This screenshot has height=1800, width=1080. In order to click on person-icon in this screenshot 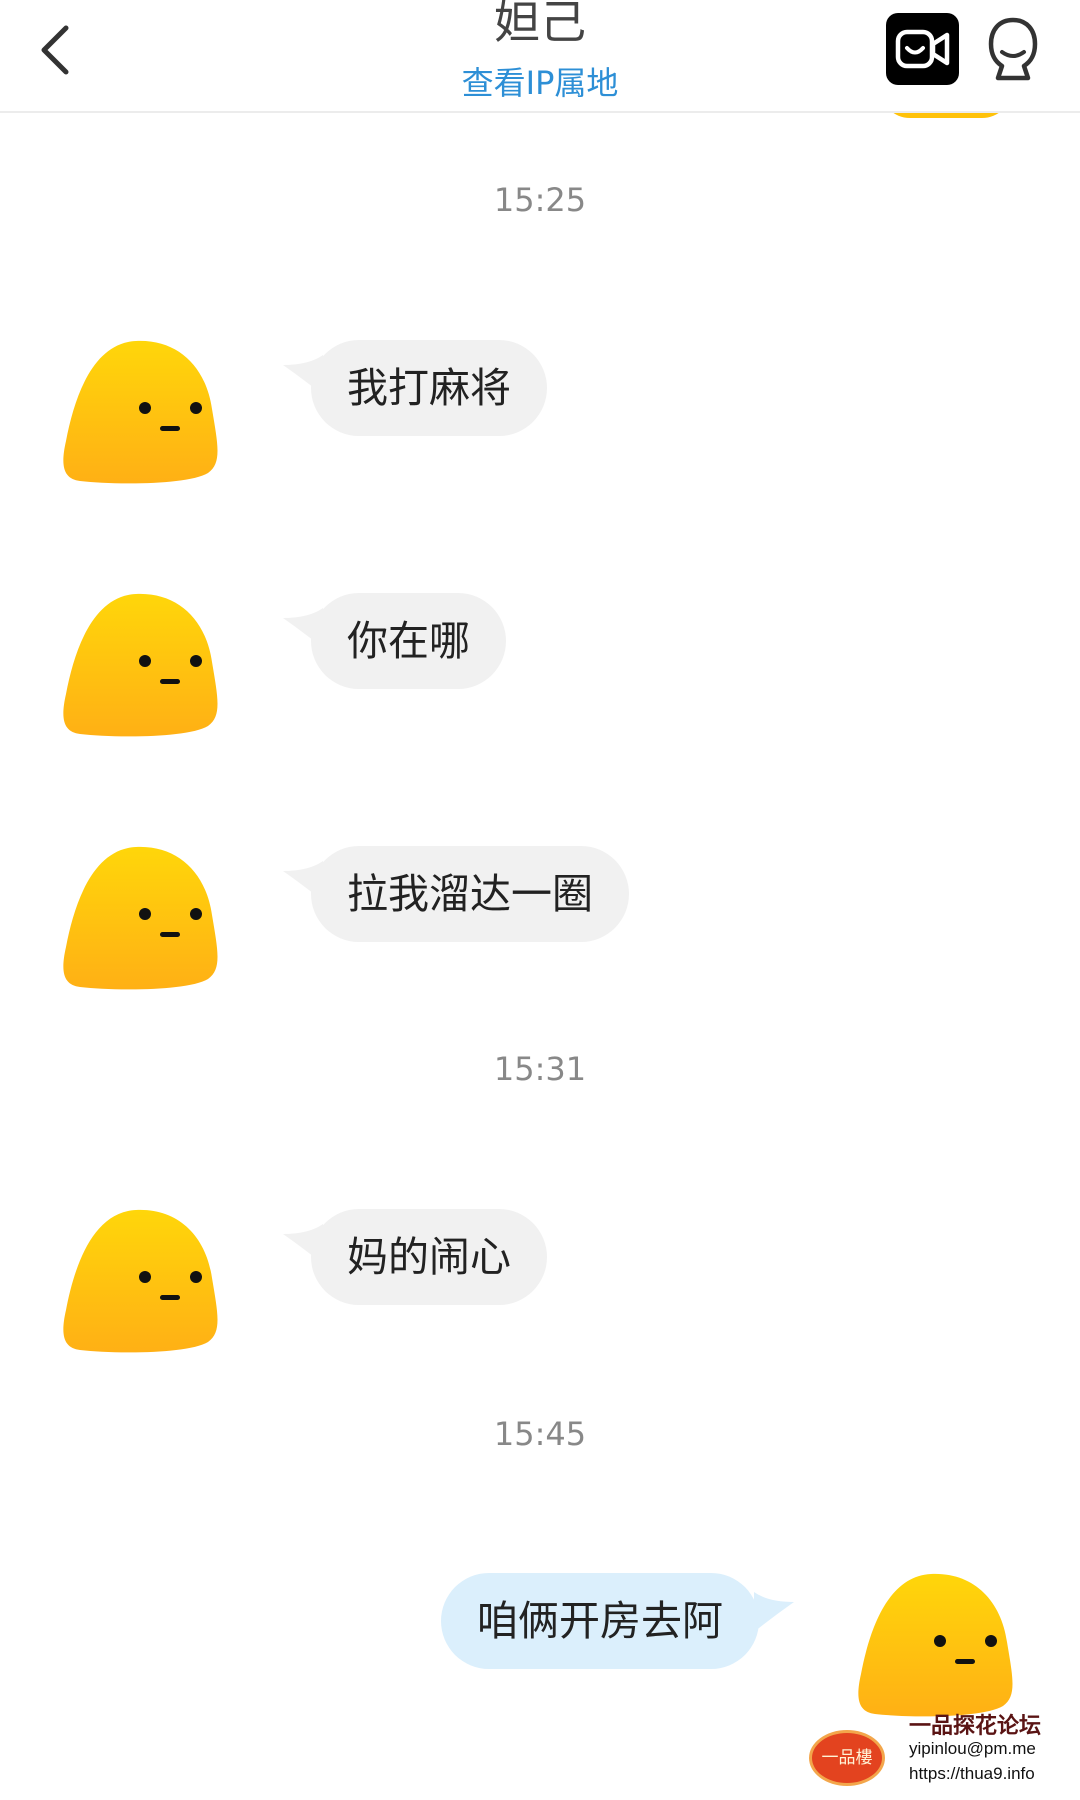, I will do `click(1013, 49)`.